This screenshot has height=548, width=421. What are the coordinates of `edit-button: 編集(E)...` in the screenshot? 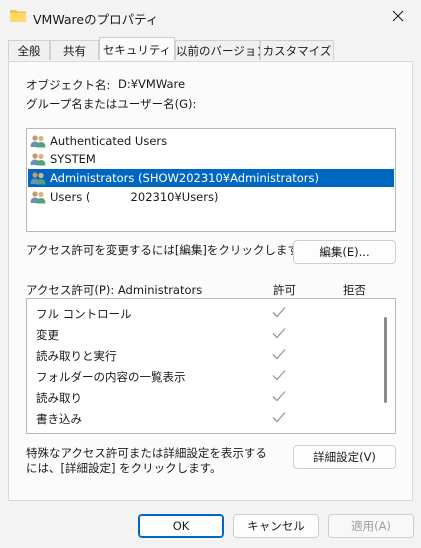 It's located at (344, 252).